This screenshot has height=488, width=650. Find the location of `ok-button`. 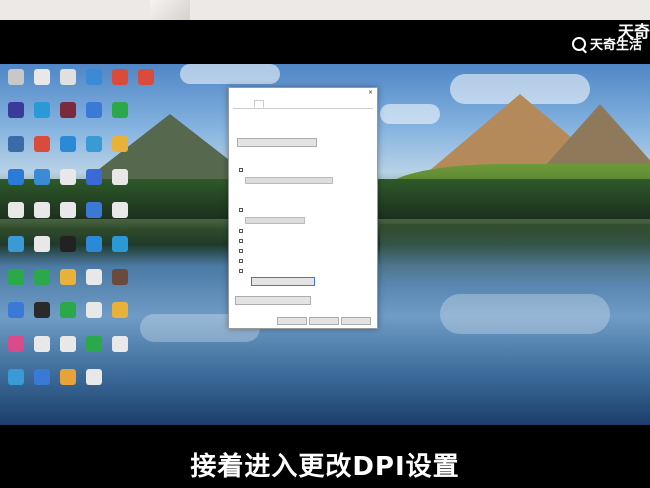

ok-button is located at coordinates (292, 321).